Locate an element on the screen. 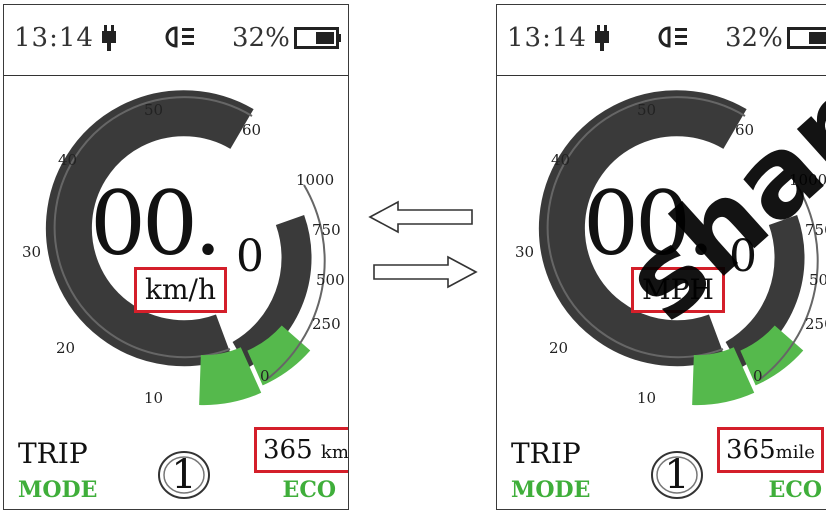  trip-distance: 365mile is located at coordinates (770, 450).